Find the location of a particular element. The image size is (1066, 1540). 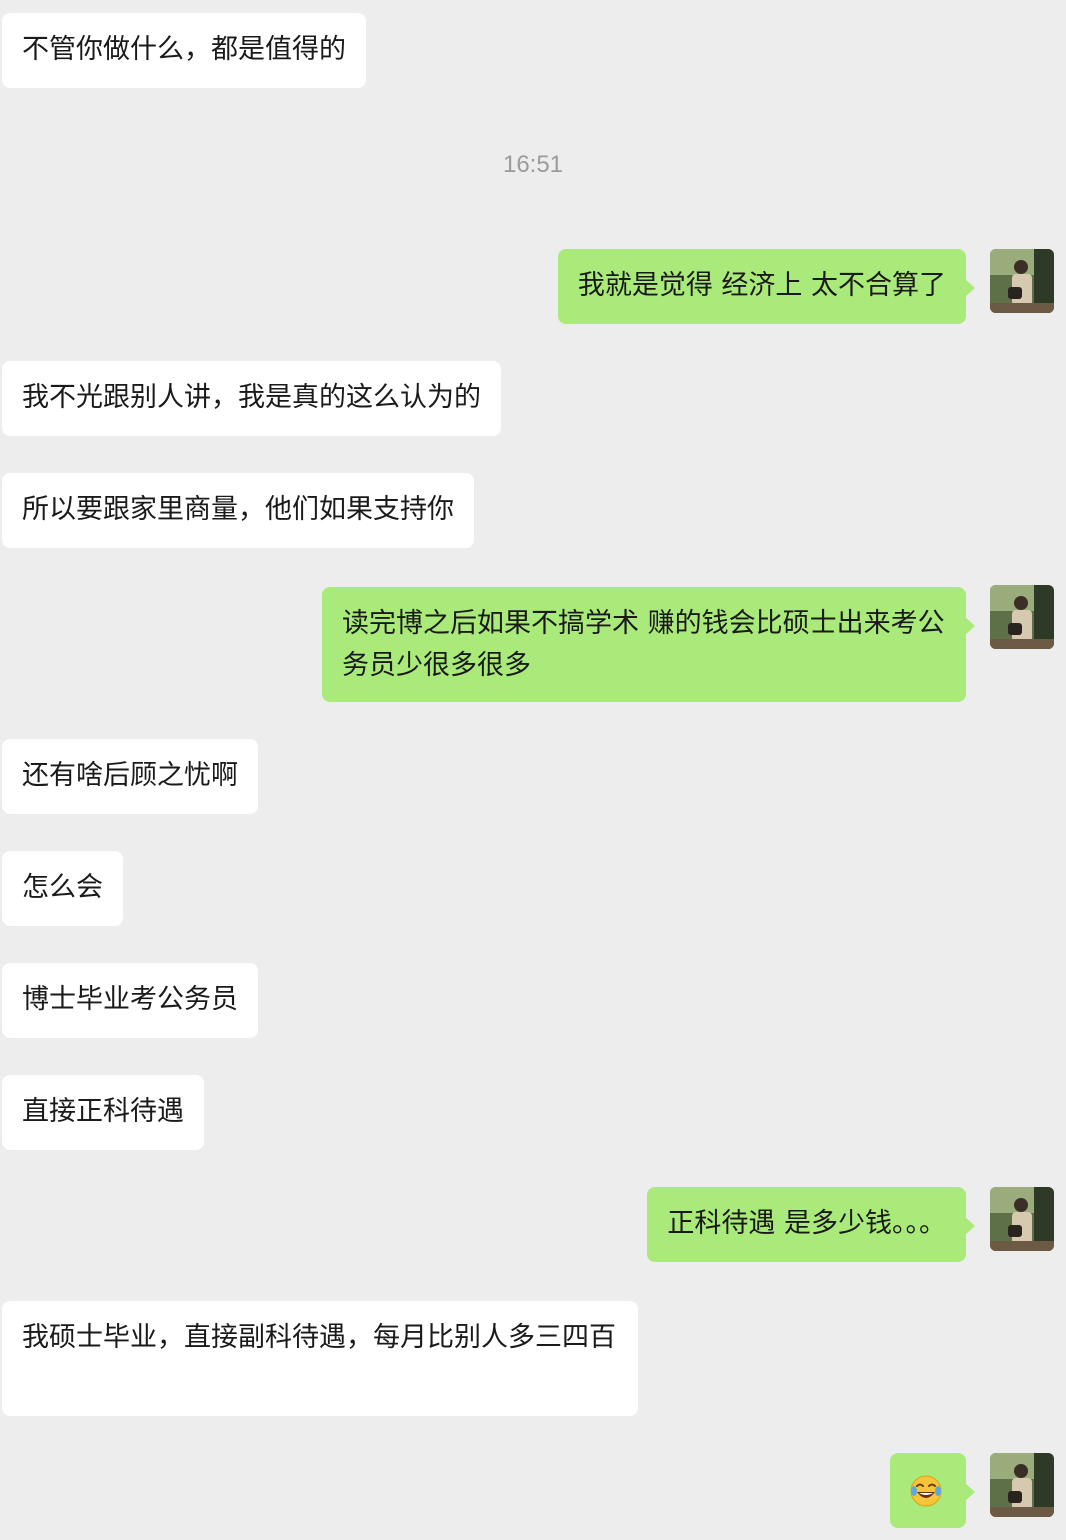

message-bubble-outgoing: 读完博之后如果不搞学术 赚的钱会比硕士出来考公务员少很多很多 is located at coordinates (648, 644).